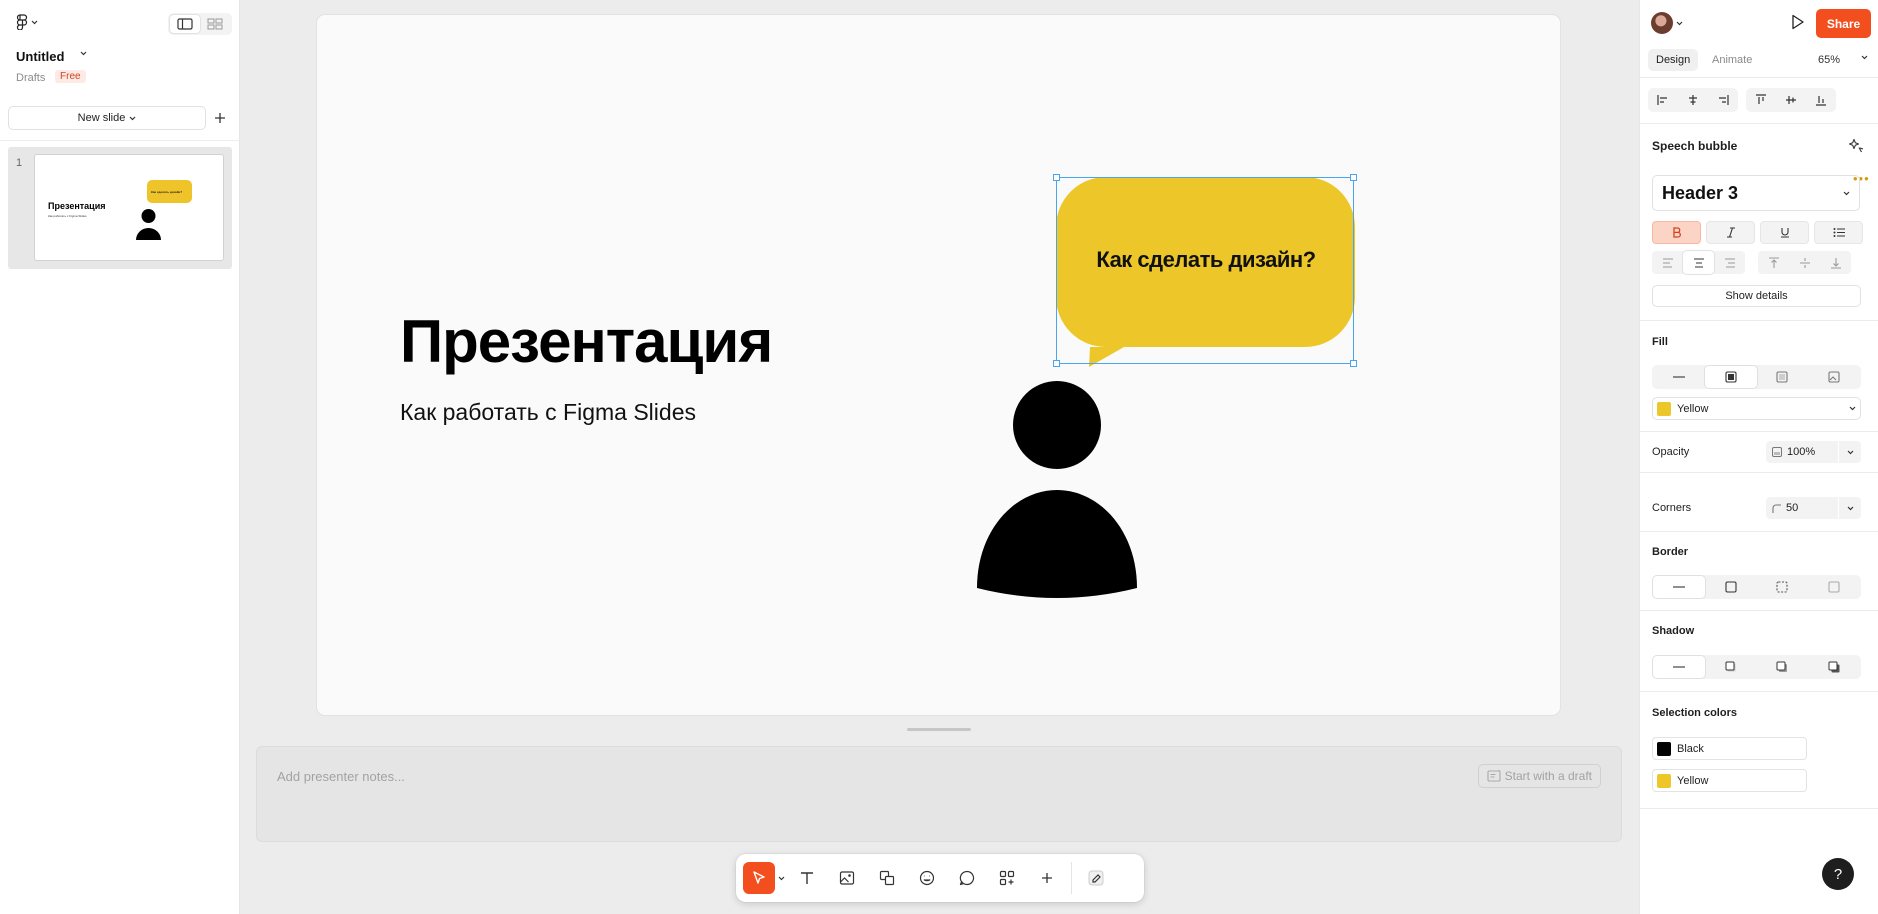  I want to click on selection-colors-section: Selection colors Black Yellow, so click(1759, 750).